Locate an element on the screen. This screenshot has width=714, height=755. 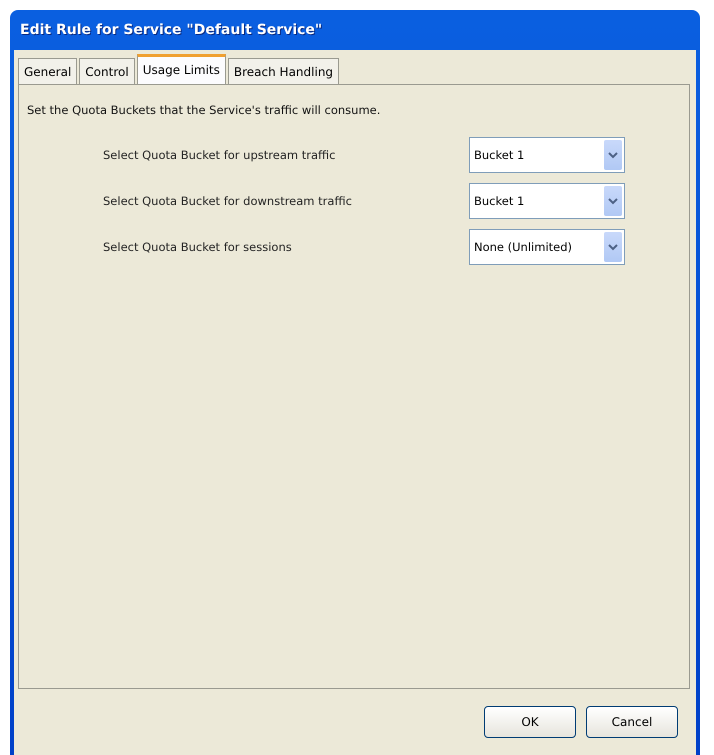
field-label: Select Quota Bucket for downstream traffic is located at coordinates (228, 201).